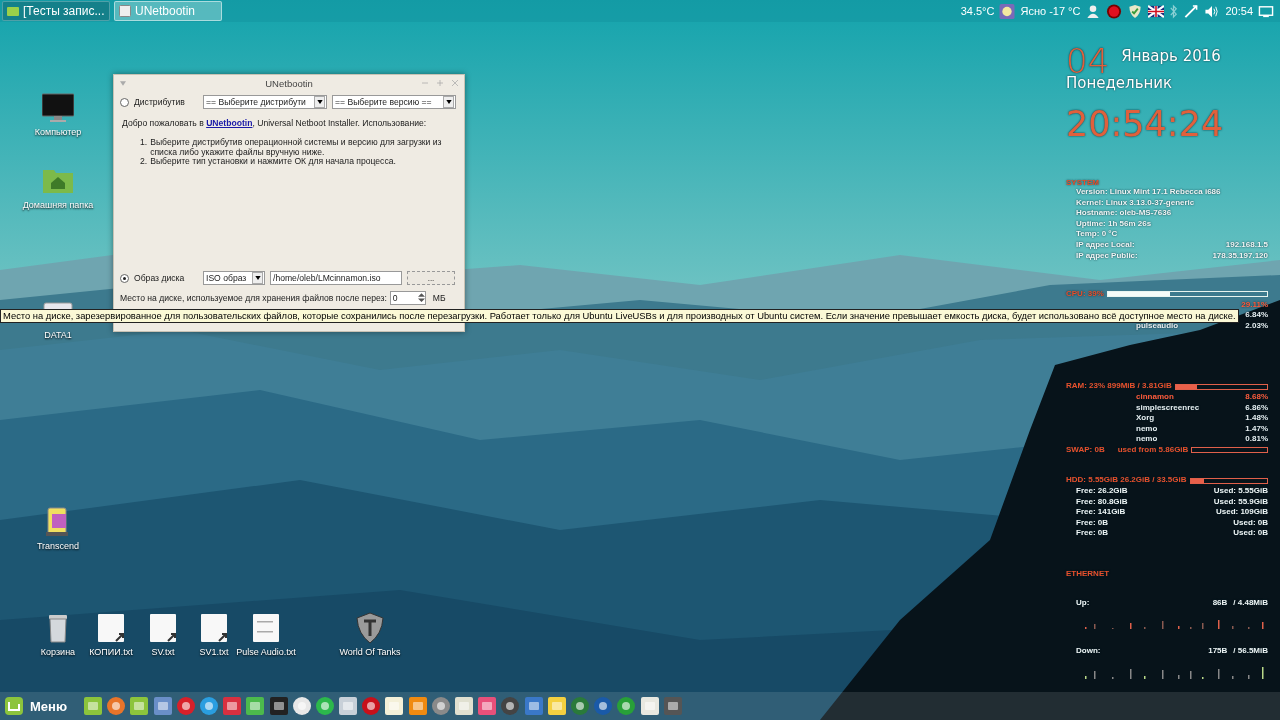  What do you see at coordinates (1256, 429) in the screenshot?
I see `process-usage: 1.47%` at bounding box center [1256, 429].